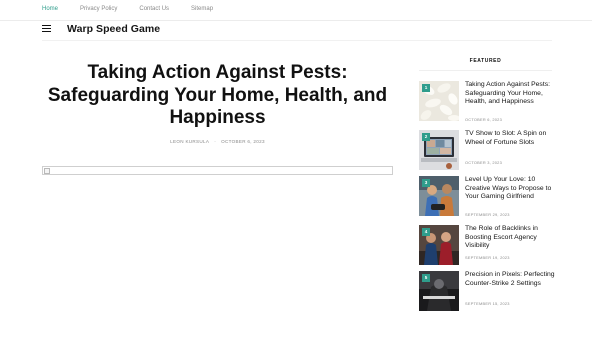  I want to click on article-meta: LEON KURSULA · OCTOBER 6, 2023, so click(217, 141).